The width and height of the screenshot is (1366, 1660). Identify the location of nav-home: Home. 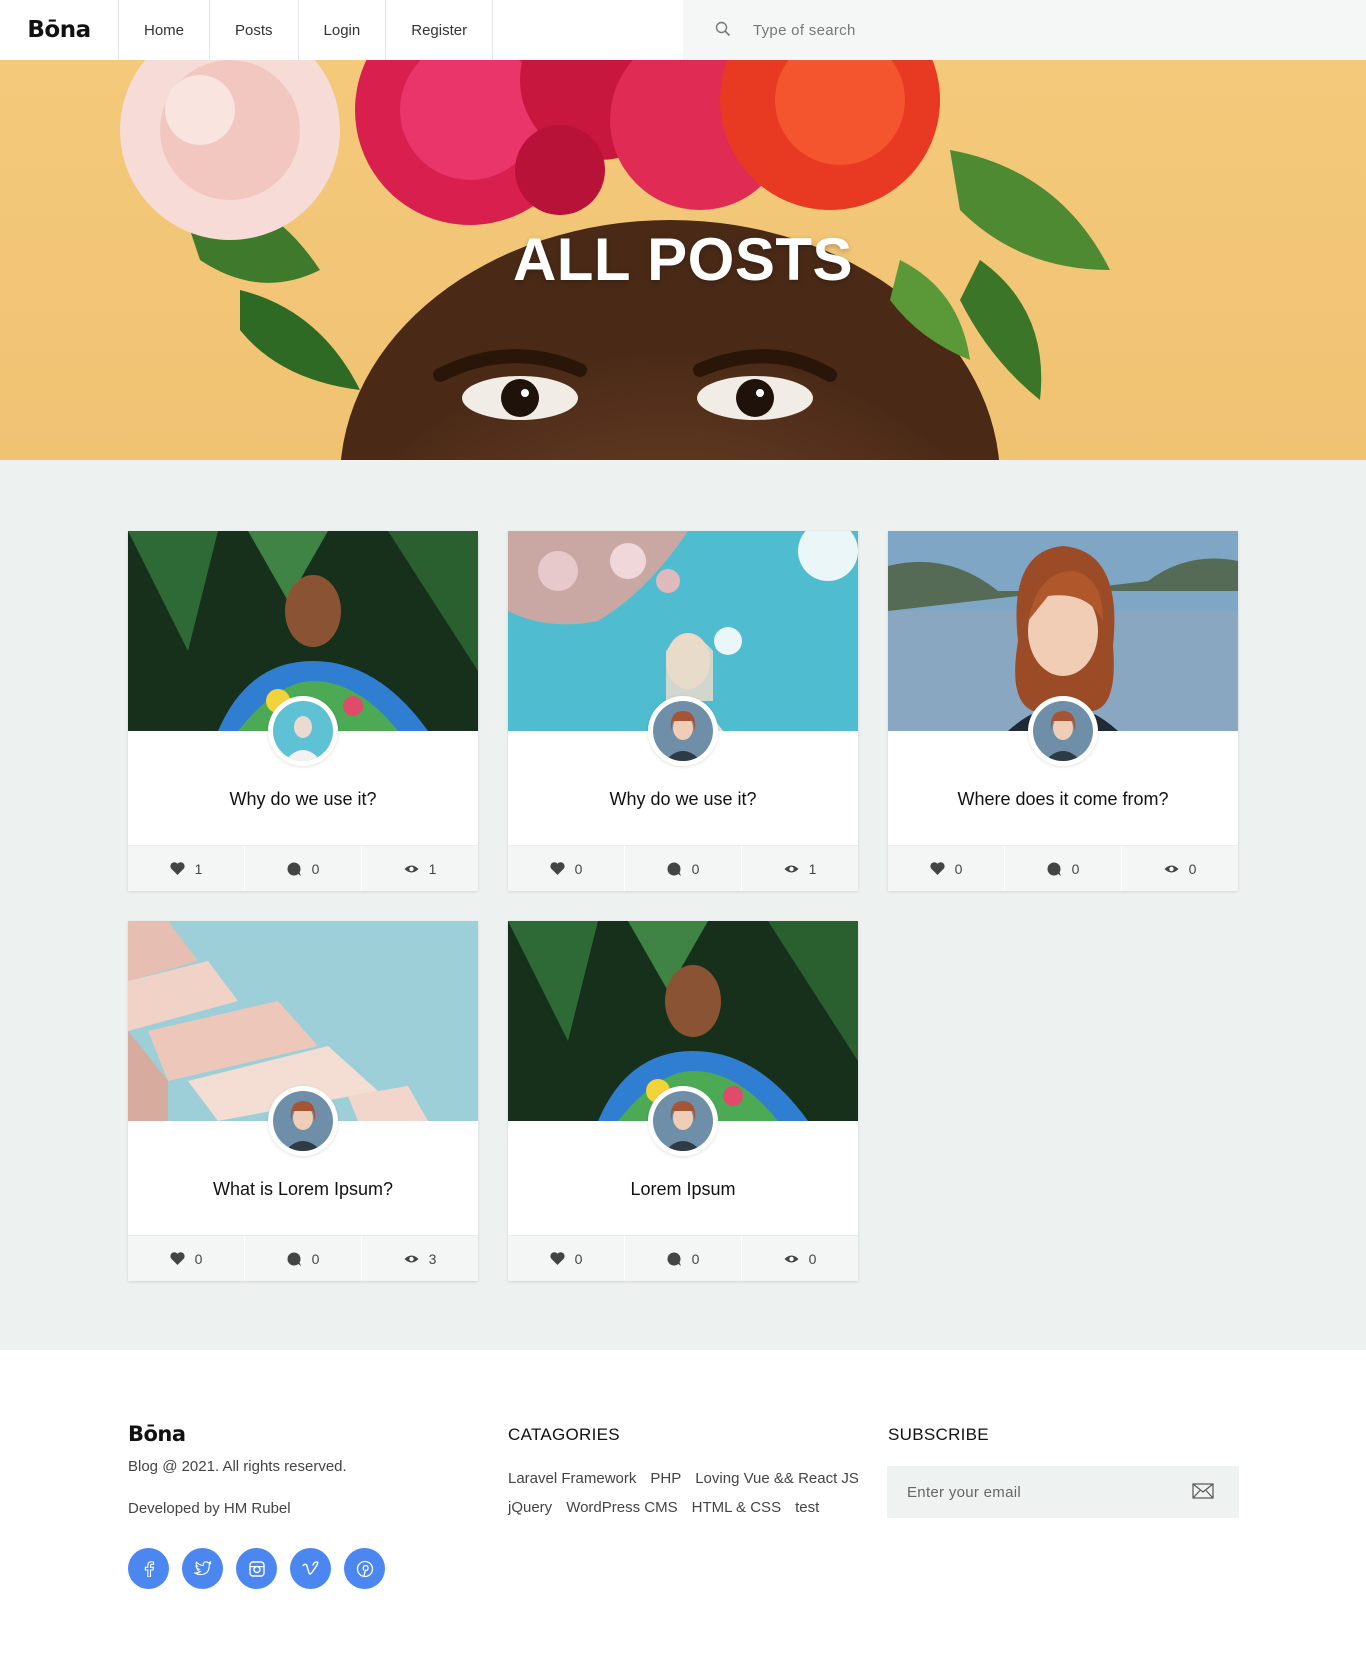
(165, 30).